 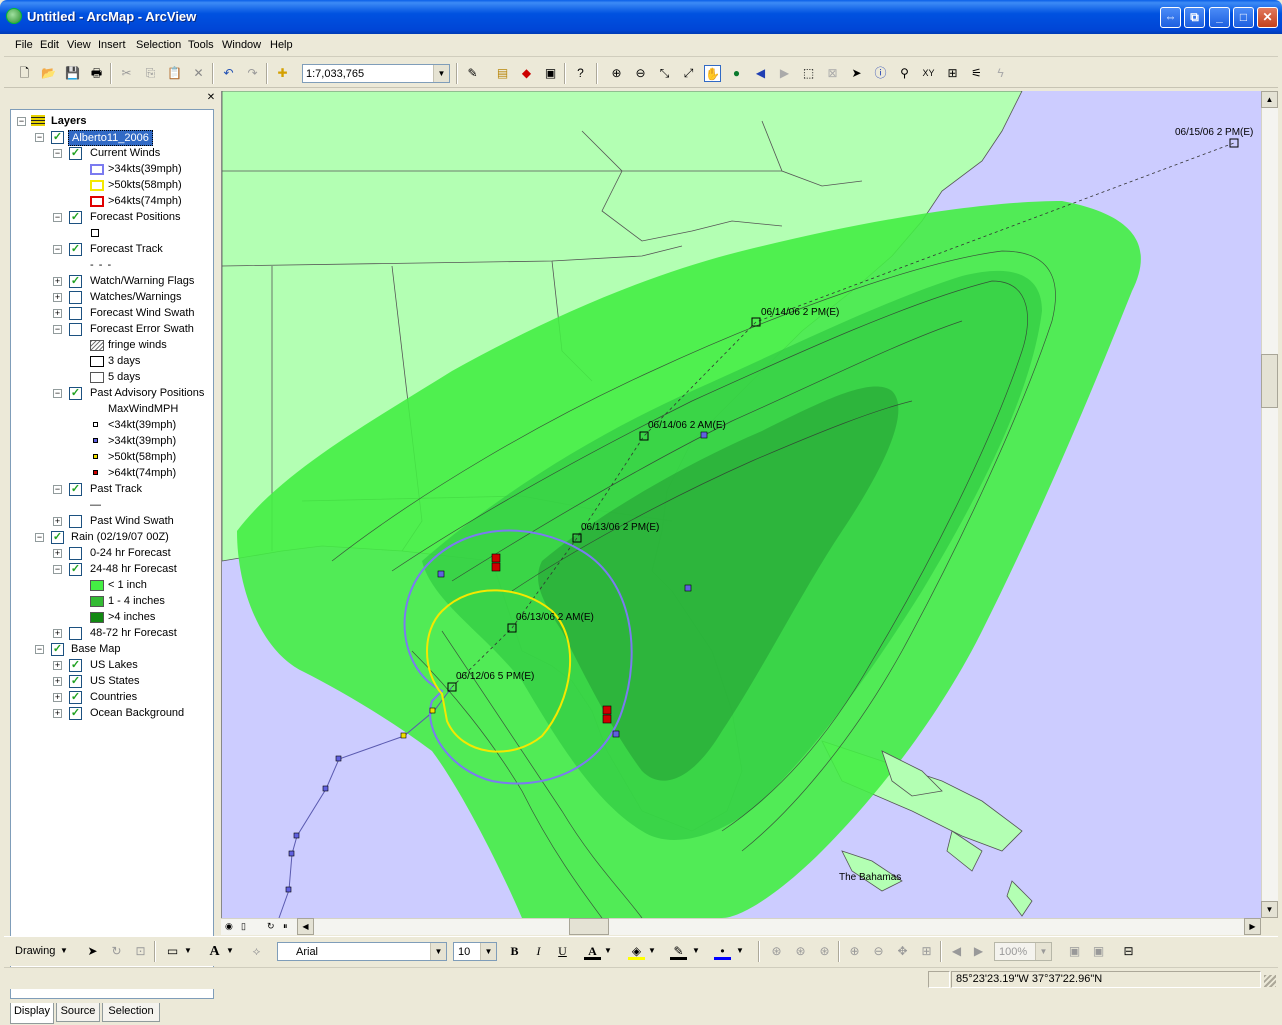 What do you see at coordinates (243, 926) in the screenshot?
I see `layout-view-icon: ▯` at bounding box center [243, 926].